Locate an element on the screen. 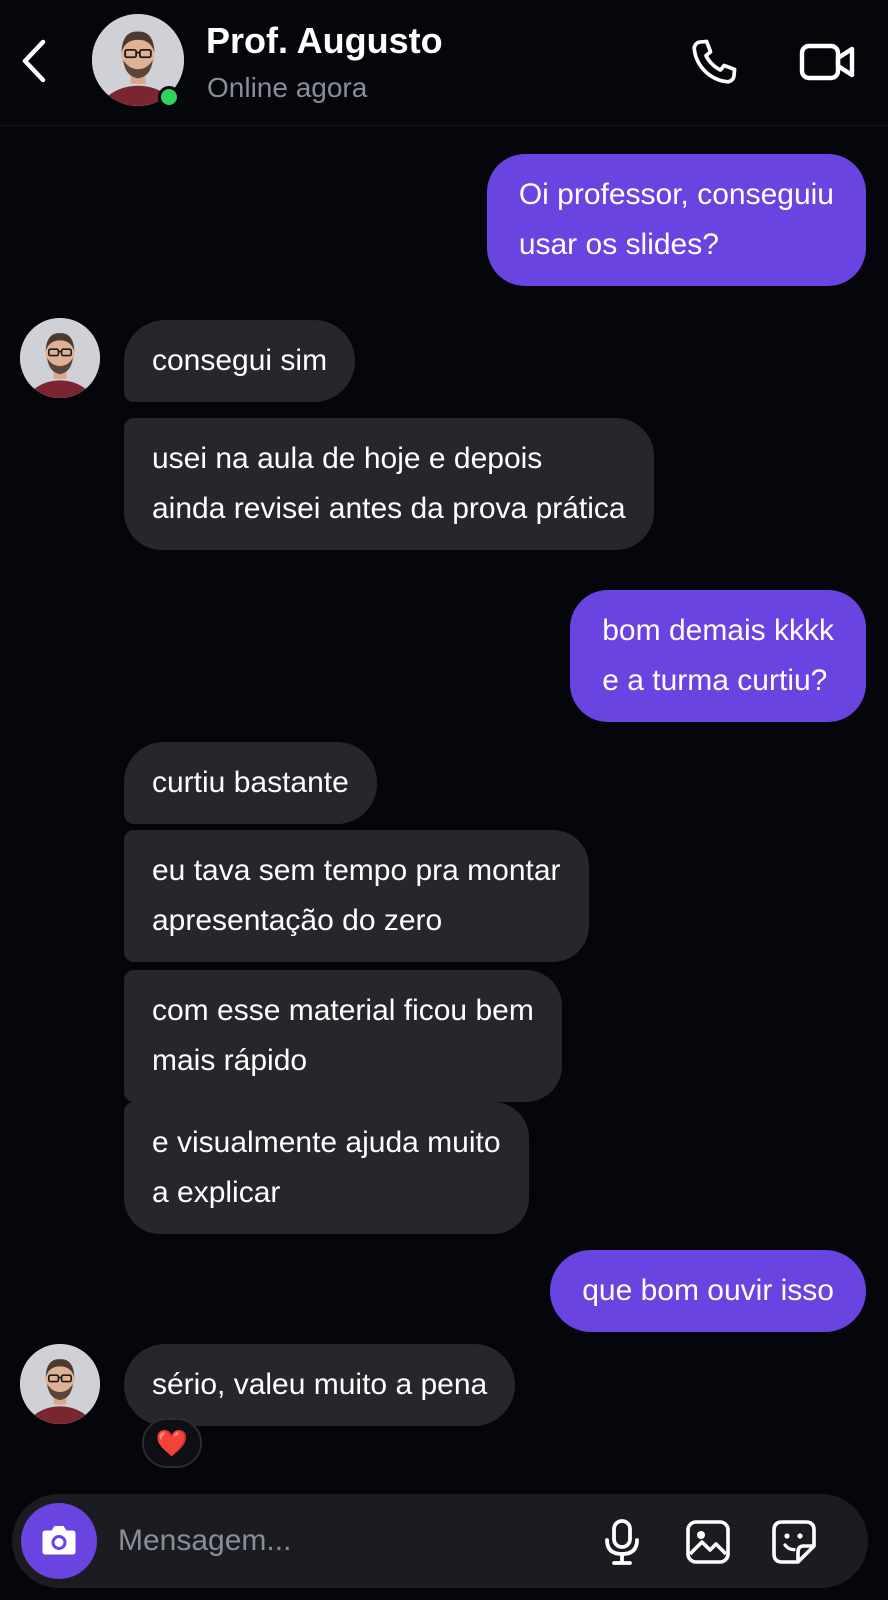  voice-message-button is located at coordinates (622, 1542).